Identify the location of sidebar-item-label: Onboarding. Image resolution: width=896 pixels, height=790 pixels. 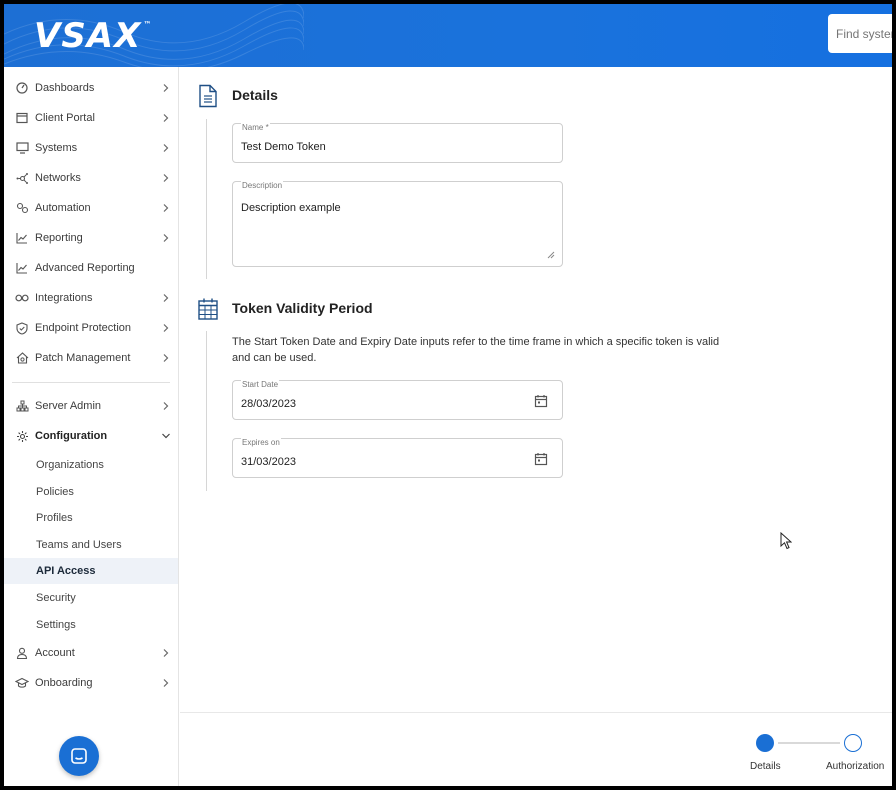
(64, 683).